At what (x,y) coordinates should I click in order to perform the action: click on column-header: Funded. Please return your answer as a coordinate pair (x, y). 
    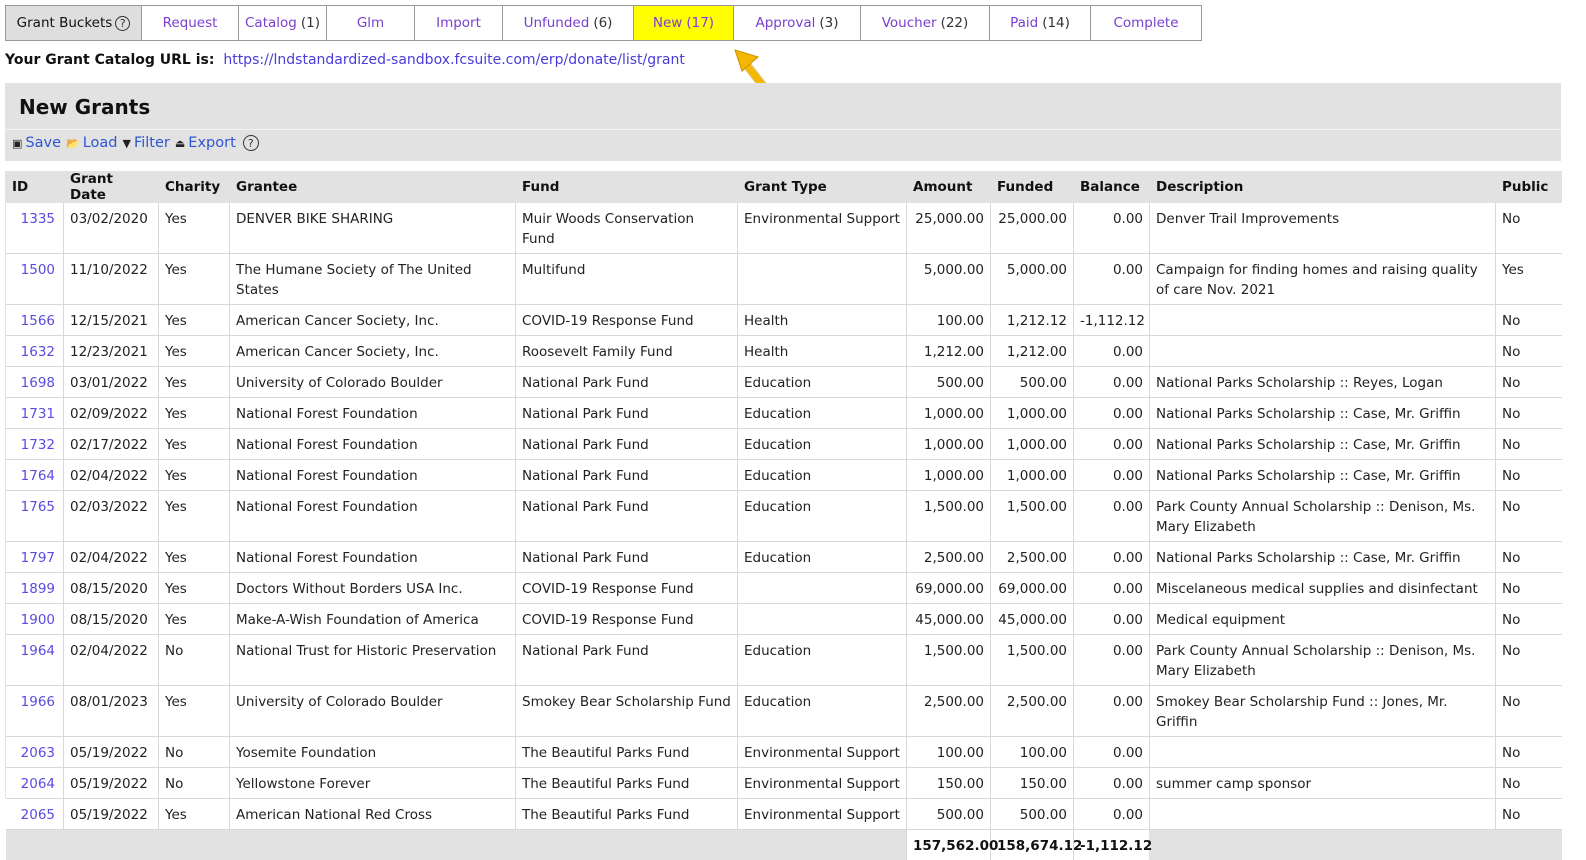
    Looking at the image, I should click on (1032, 187).